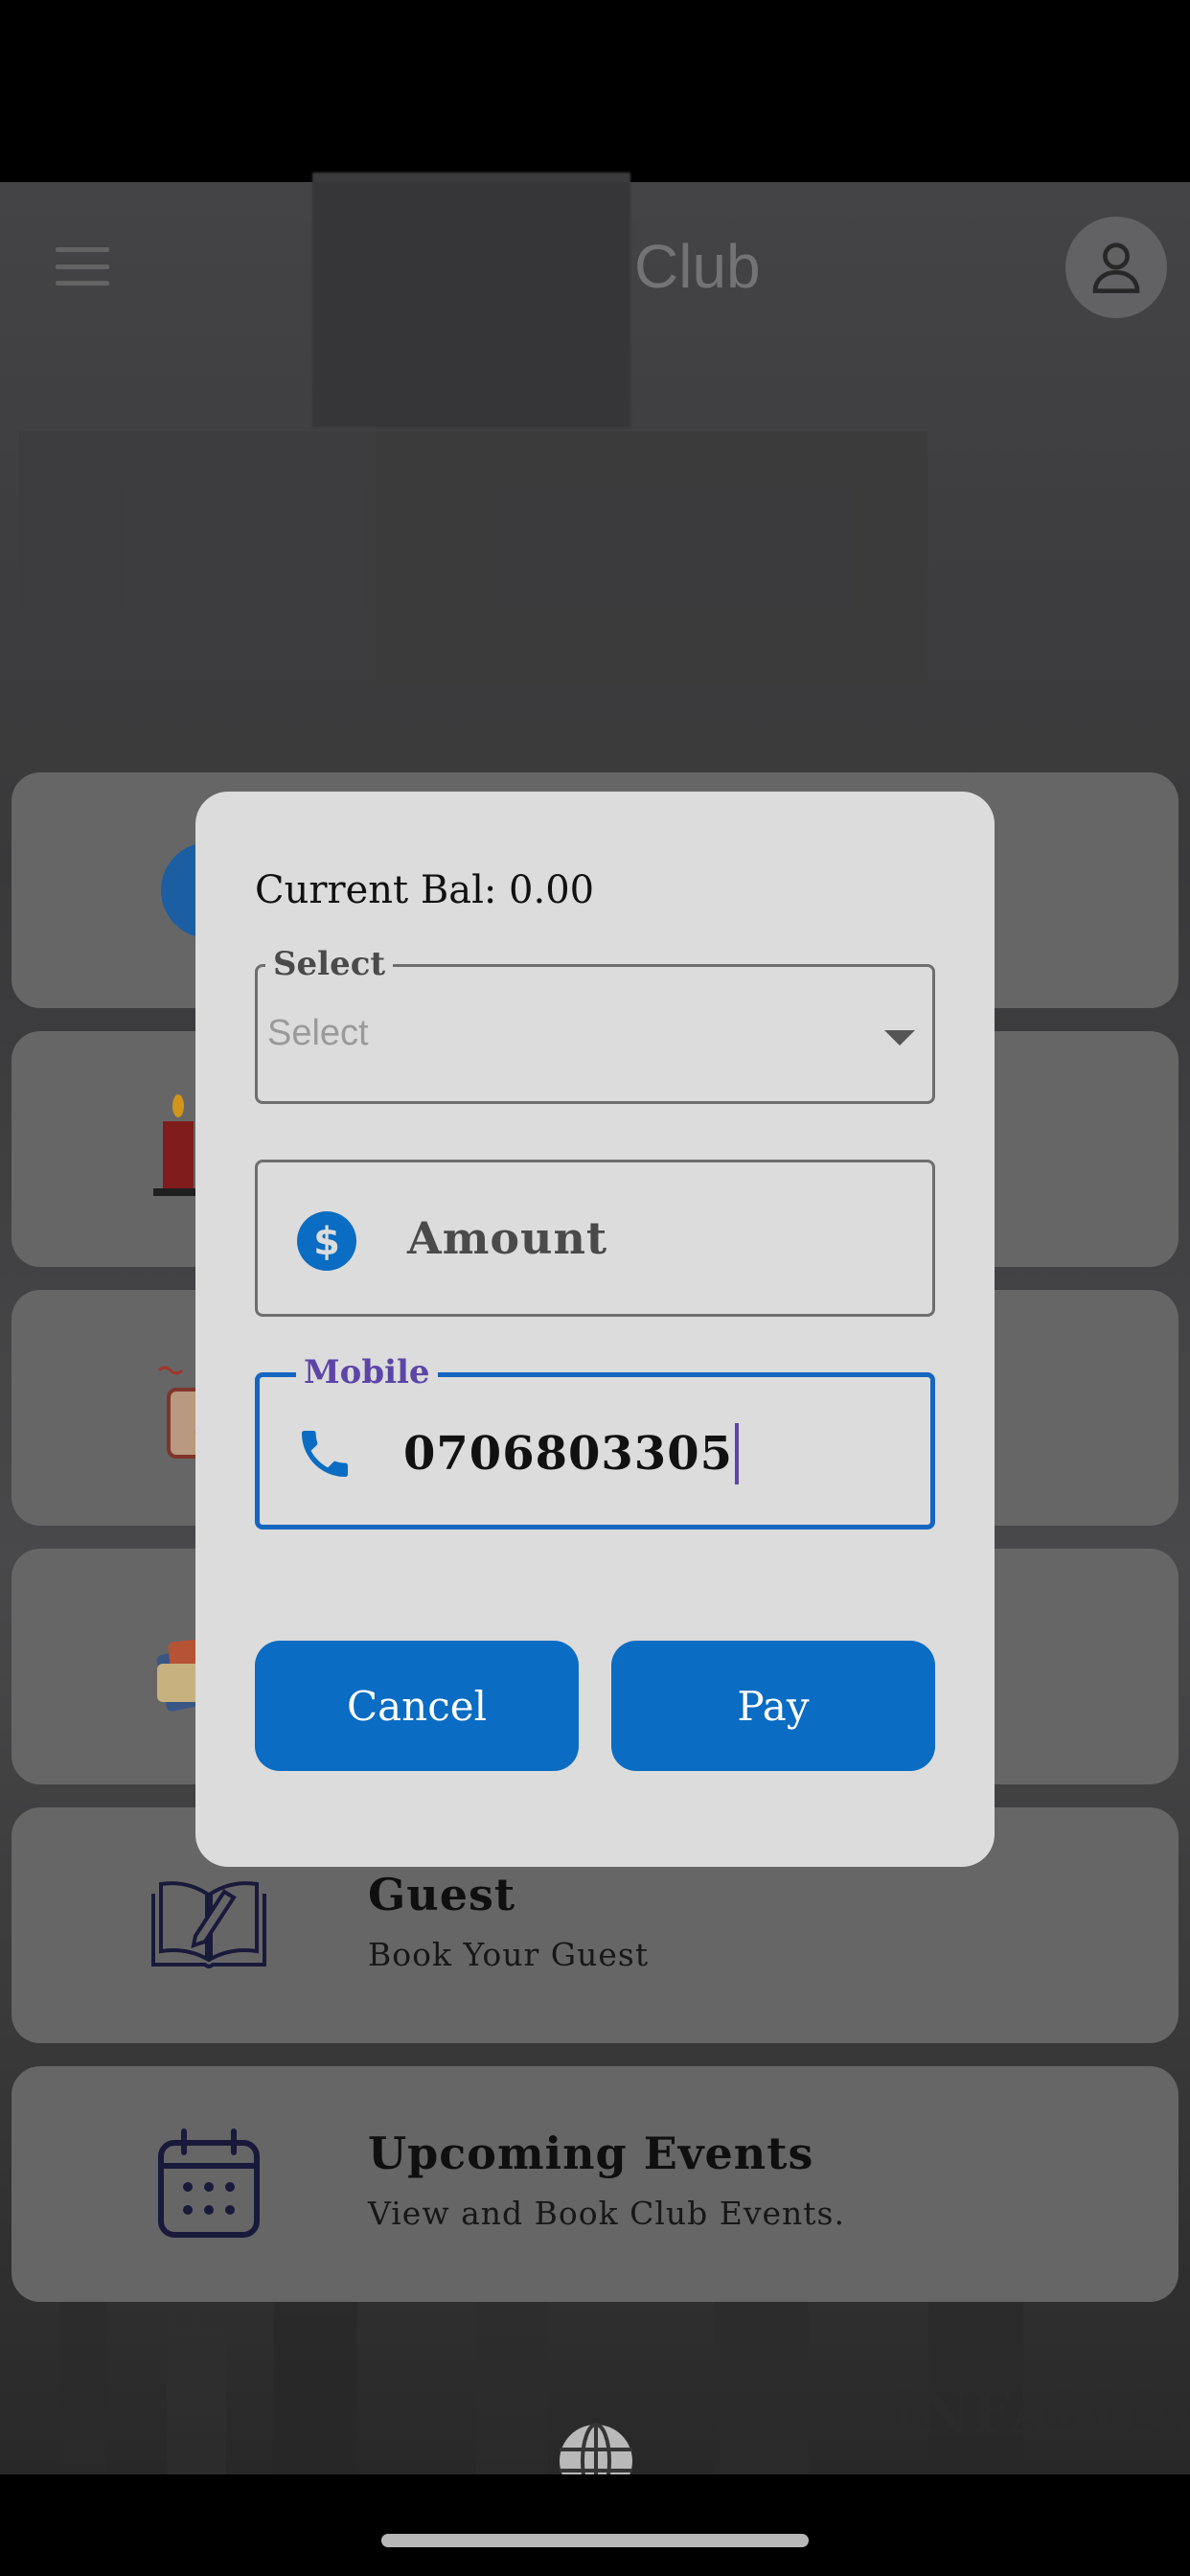 This screenshot has height=2576, width=1190. Describe the element at coordinates (329, 964) in the screenshot. I see `select-legend: Select` at that location.